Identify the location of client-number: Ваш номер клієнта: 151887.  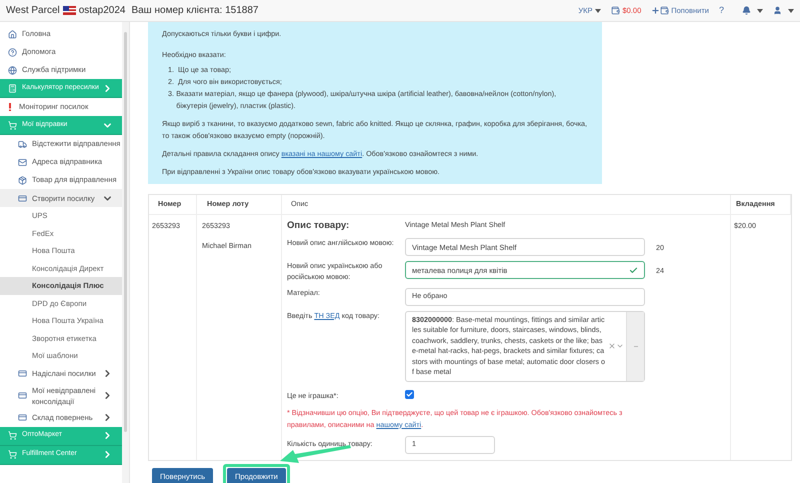
(194, 11).